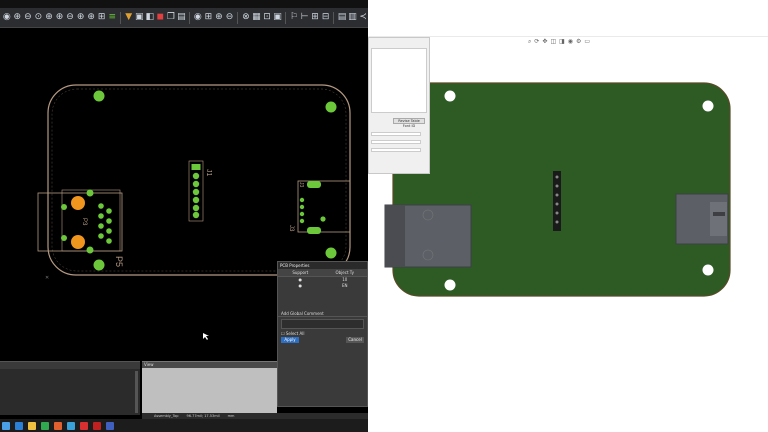  I want to click on dialog-list, so click(399, 80).